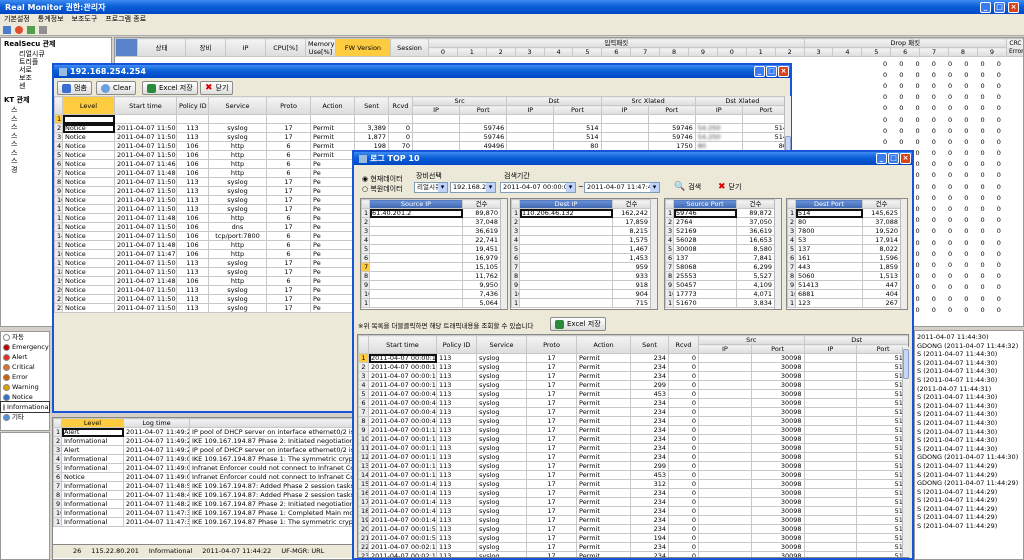 This screenshot has height=560, width=1024. Describe the element at coordinates (409, 47) in the screenshot. I see `col-session: Session` at that location.